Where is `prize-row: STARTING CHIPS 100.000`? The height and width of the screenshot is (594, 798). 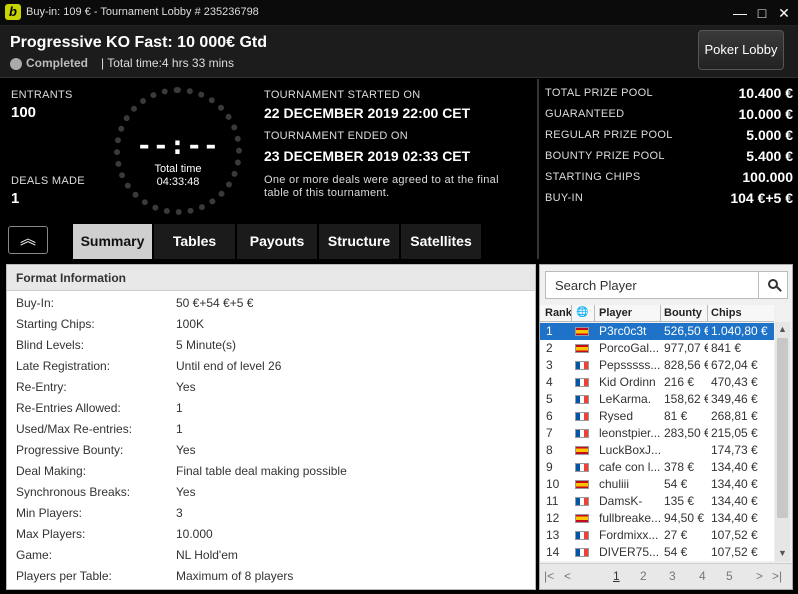 prize-row: STARTING CHIPS 100.000 is located at coordinates (669, 180).